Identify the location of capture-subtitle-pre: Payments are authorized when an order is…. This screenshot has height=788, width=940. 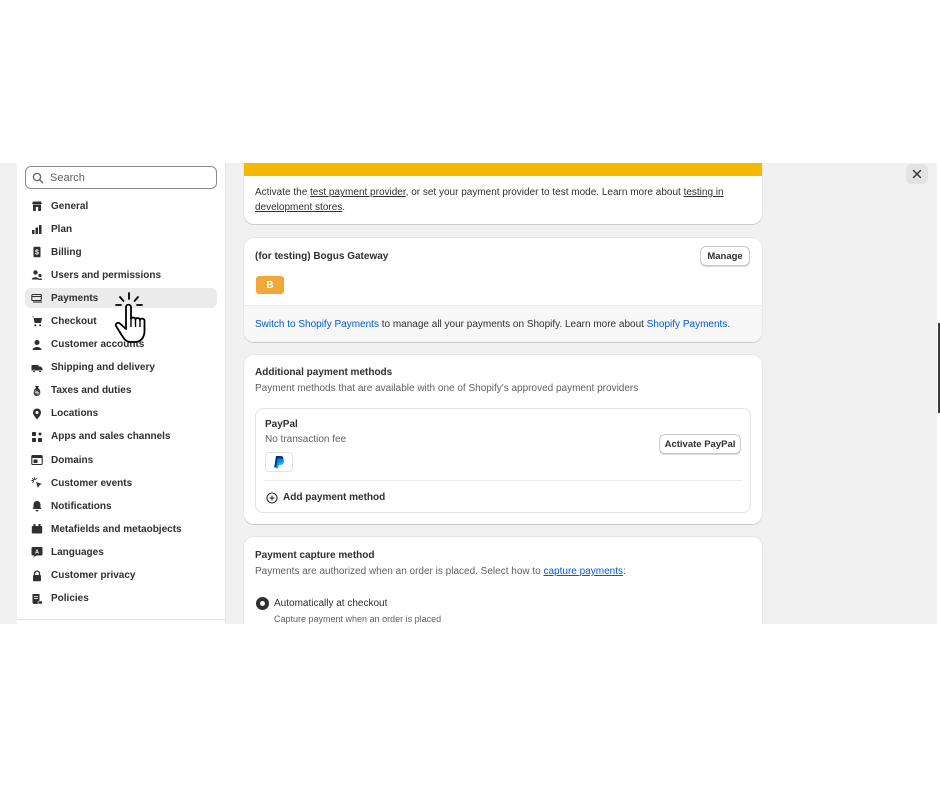
(399, 571).